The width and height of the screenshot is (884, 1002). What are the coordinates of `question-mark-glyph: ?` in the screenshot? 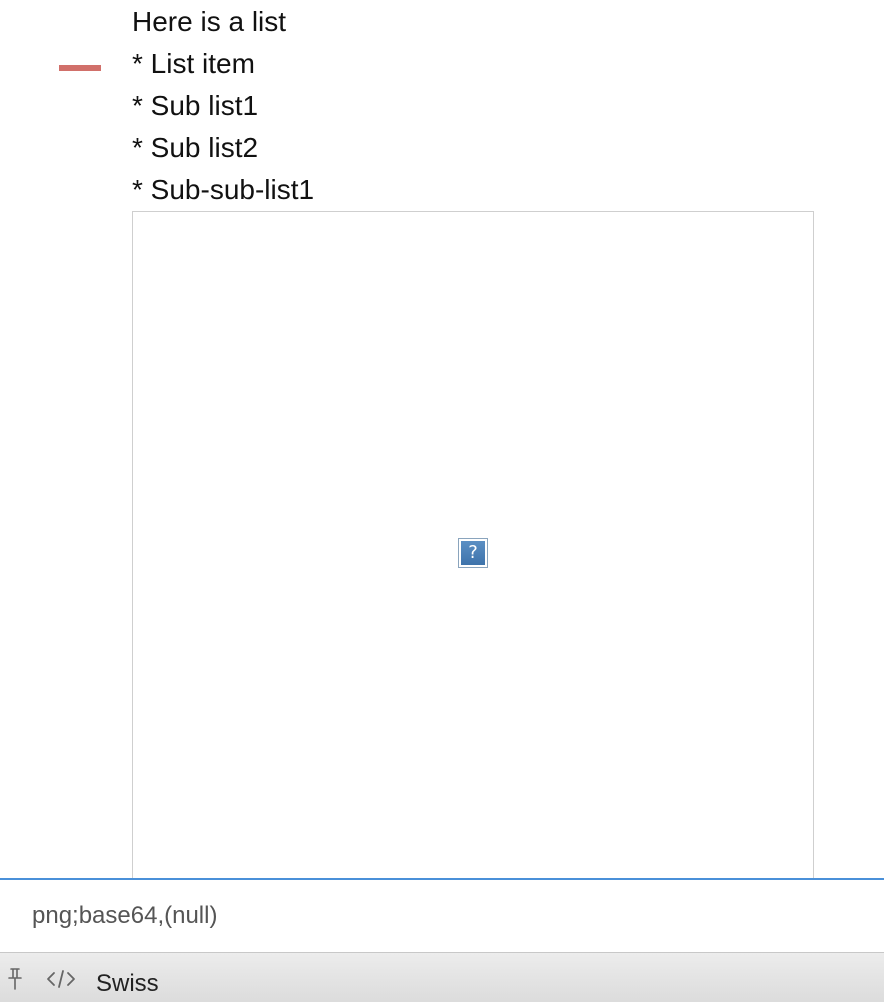 It's located at (473, 553).